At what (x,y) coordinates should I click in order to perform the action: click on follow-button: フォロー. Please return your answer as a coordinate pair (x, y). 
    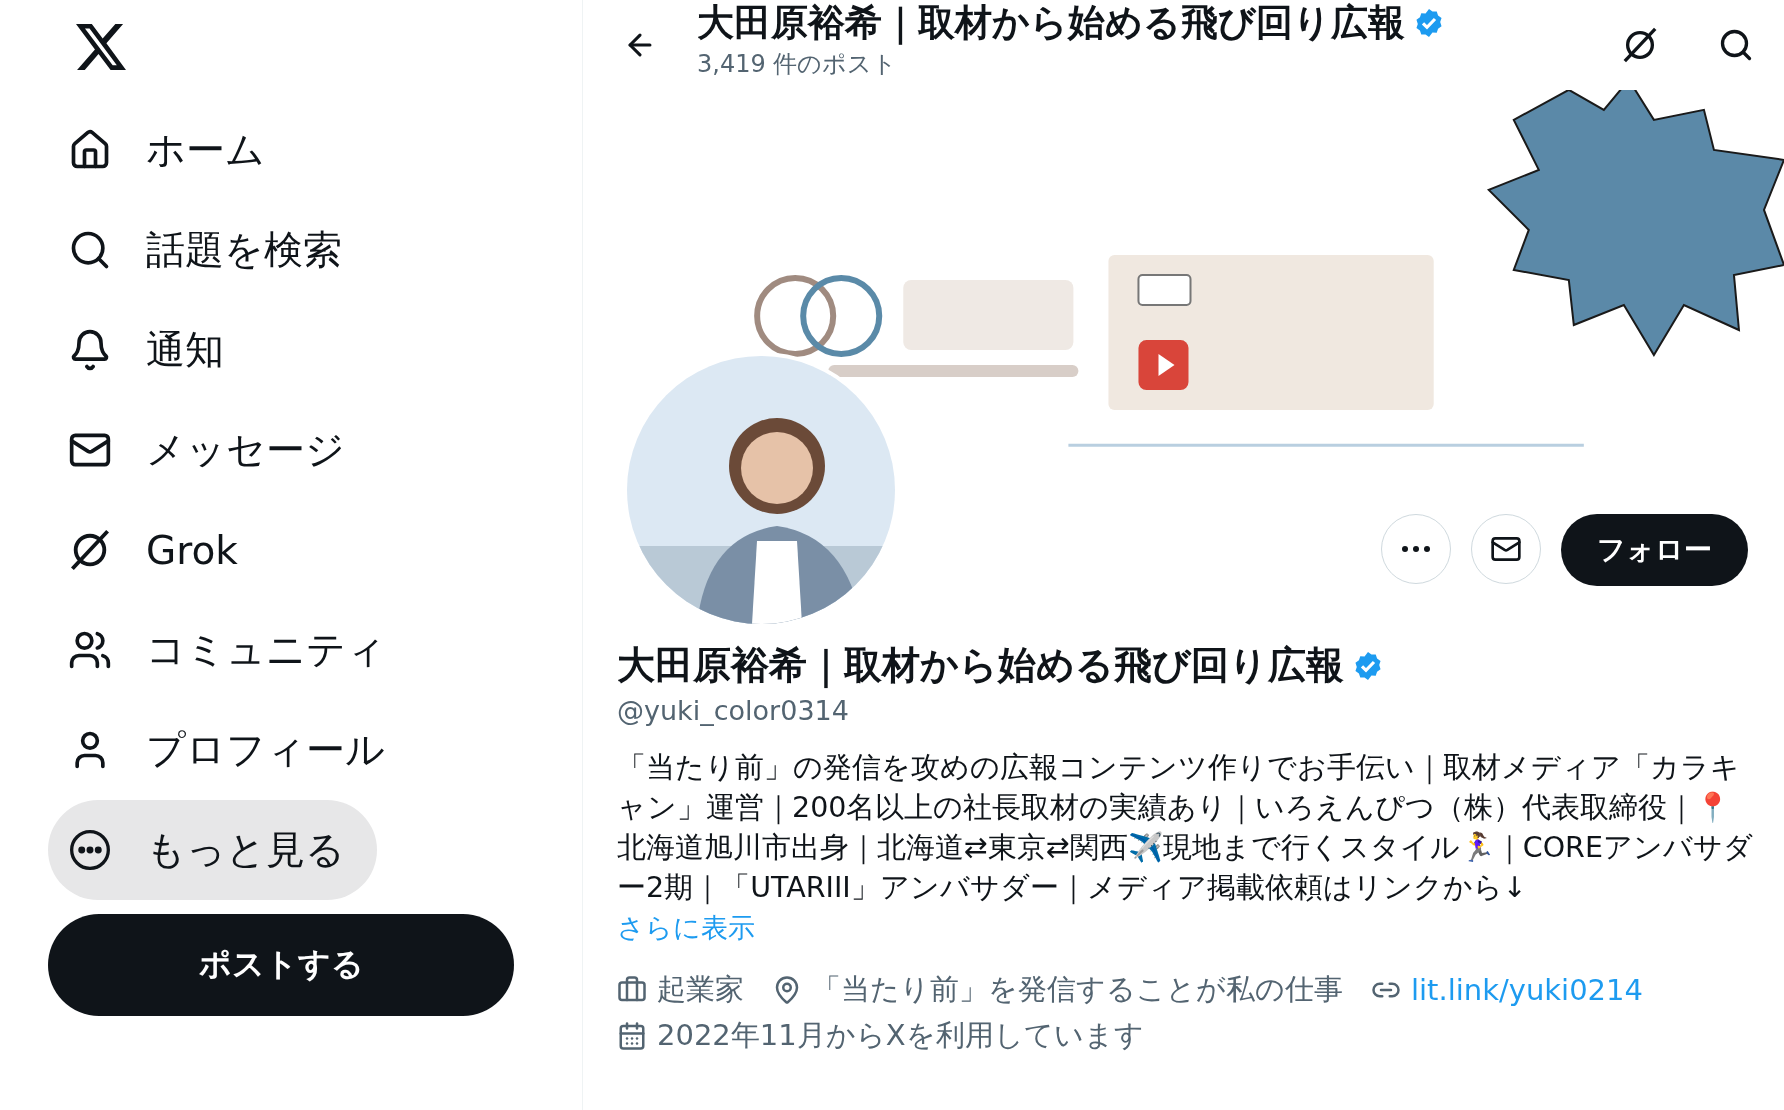
    Looking at the image, I should click on (1654, 550).